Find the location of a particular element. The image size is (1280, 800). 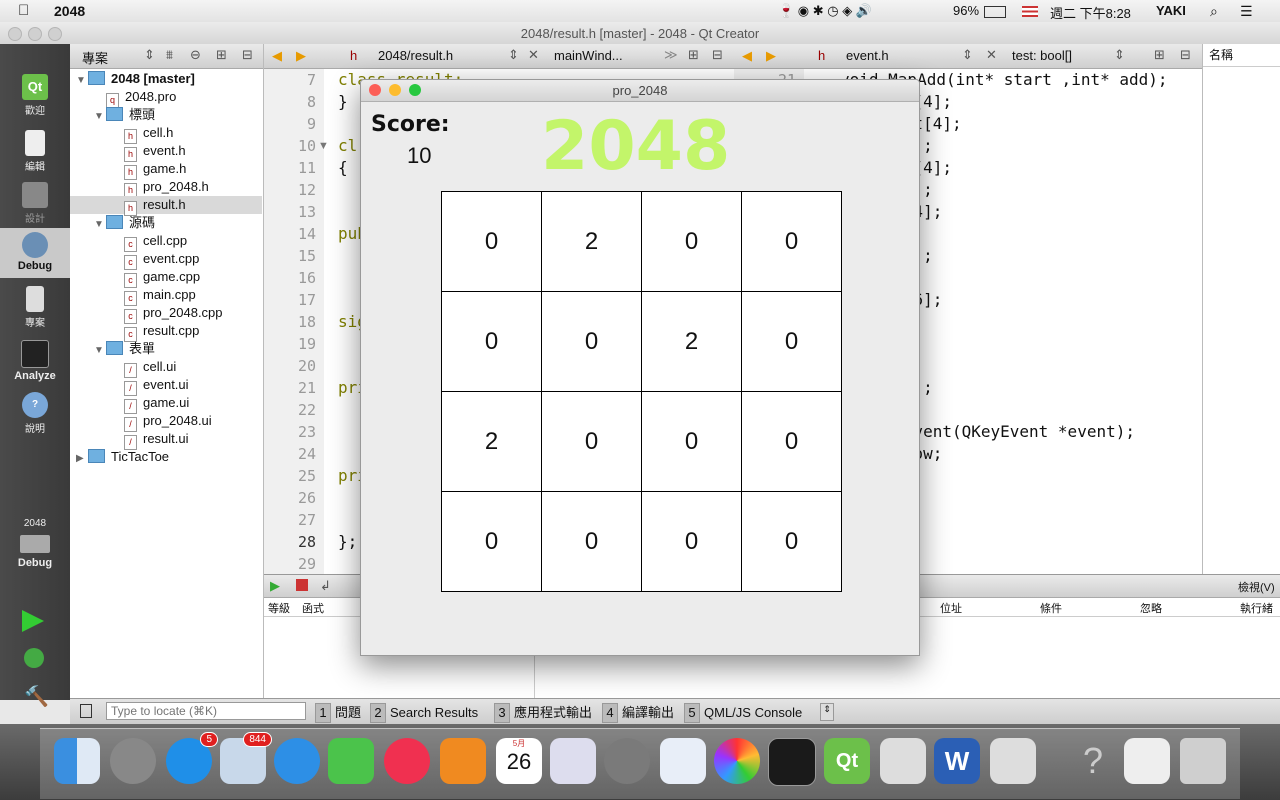

output-tab: 1 問題 is located at coordinates (338, 713).